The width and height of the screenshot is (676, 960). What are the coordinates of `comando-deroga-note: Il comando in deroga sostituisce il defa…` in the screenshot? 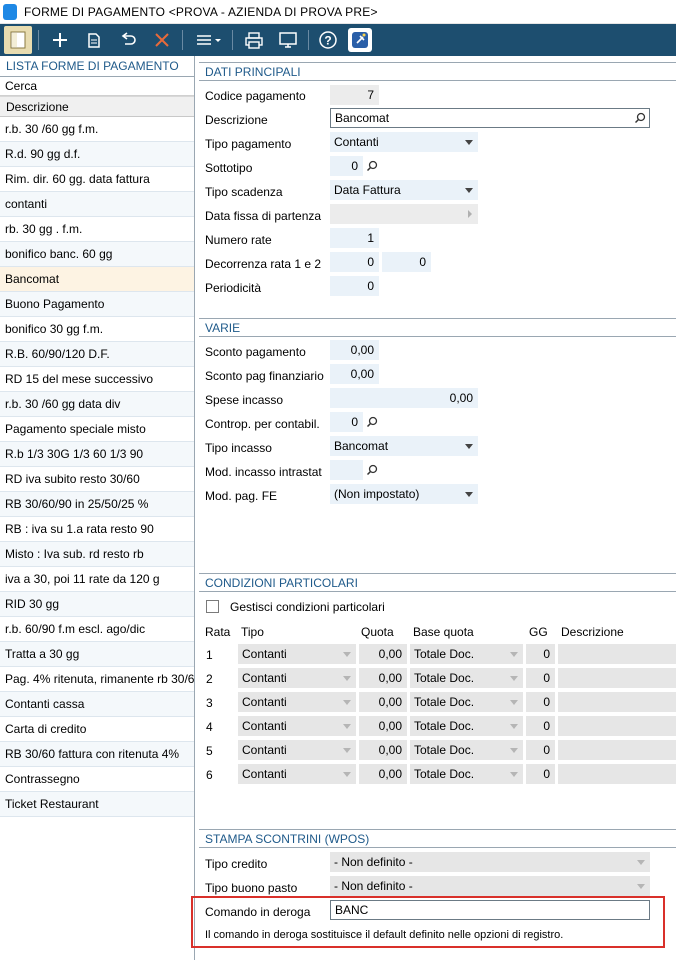 It's located at (384, 935).